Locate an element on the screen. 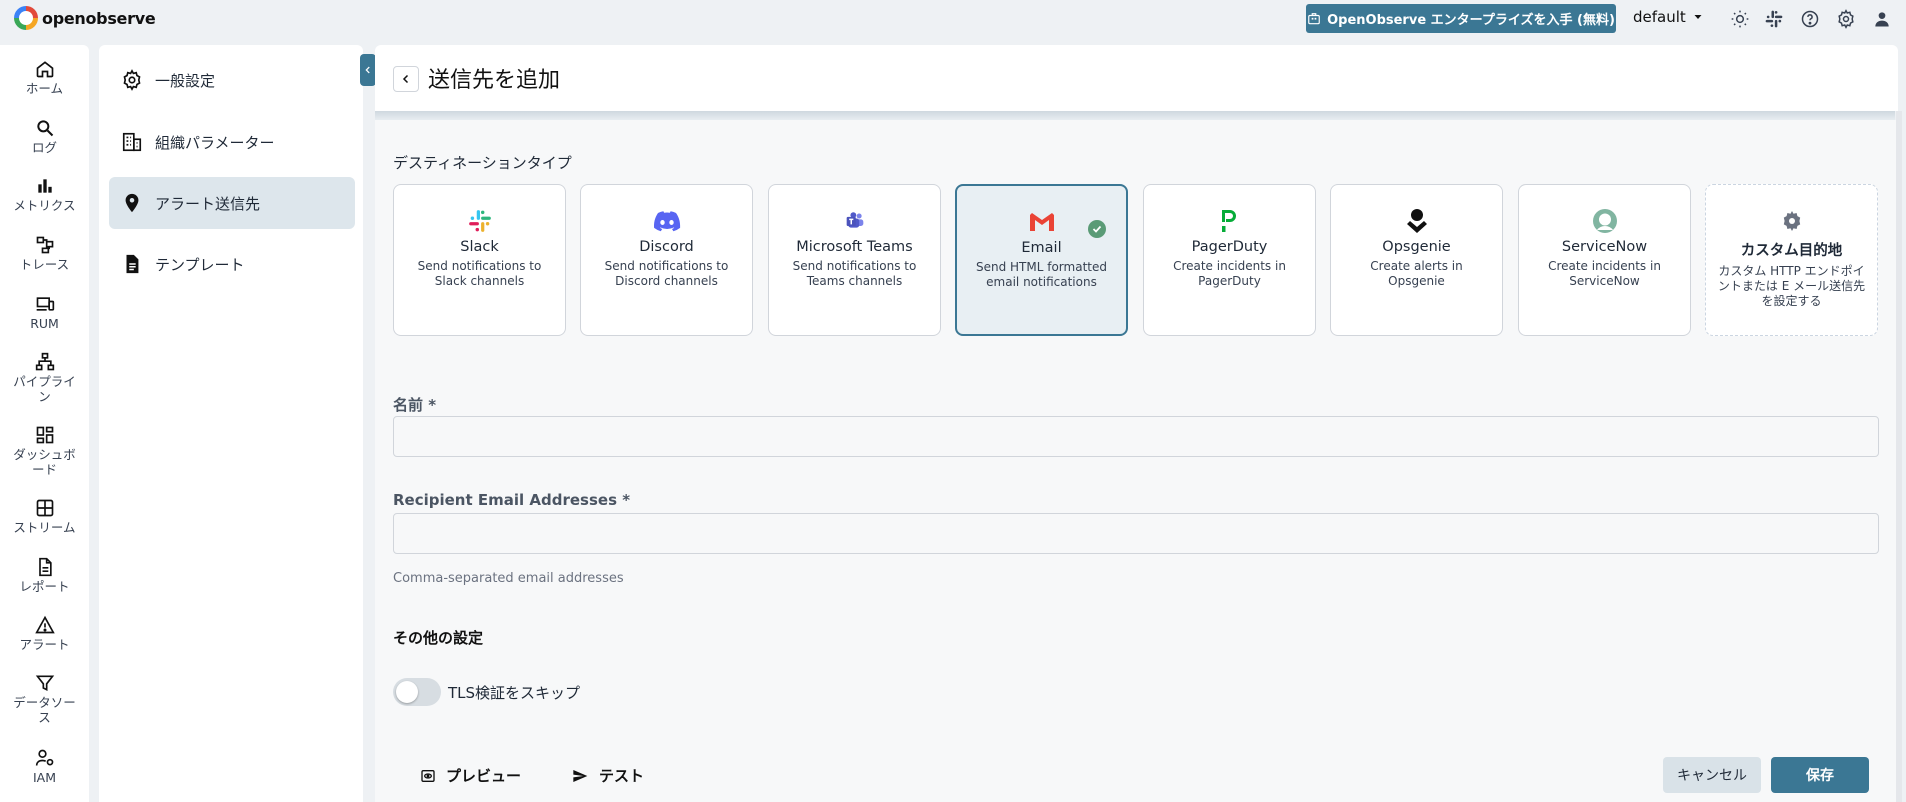 Image resolution: width=1906 pixels, height=802 pixels. test-button: テスト is located at coordinates (607, 775).